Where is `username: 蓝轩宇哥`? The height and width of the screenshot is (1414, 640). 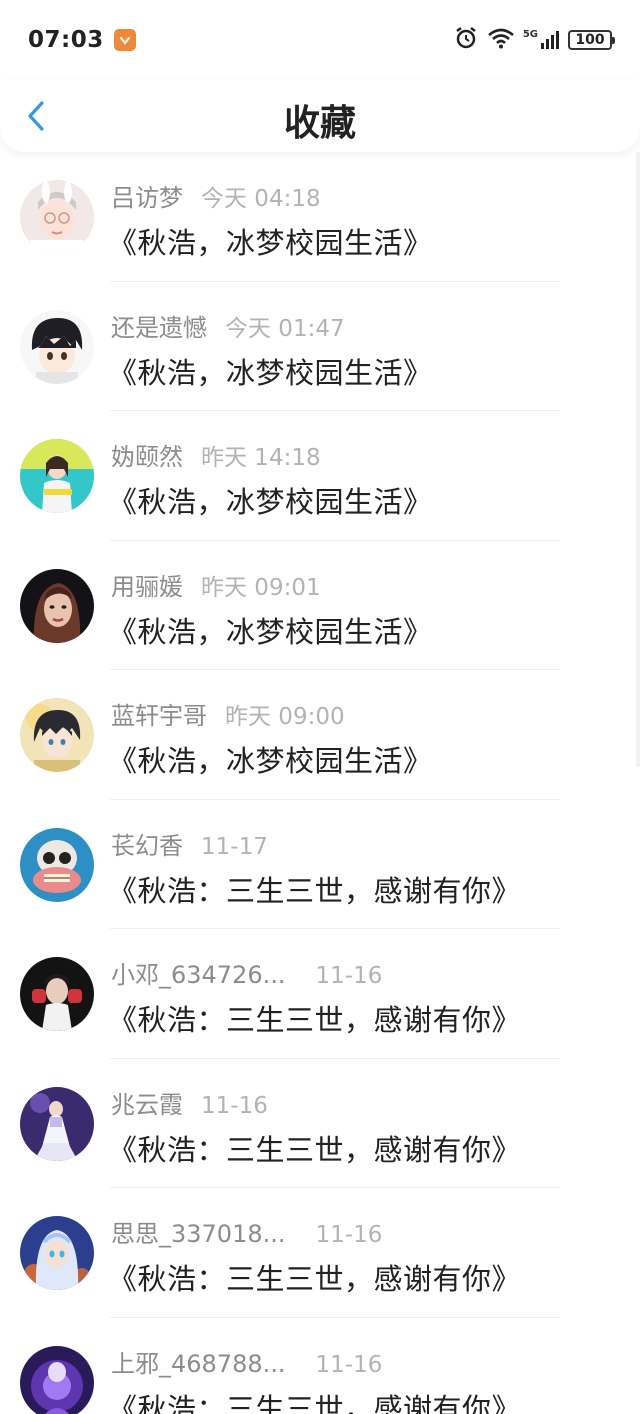 username: 蓝轩宇哥 is located at coordinates (159, 716).